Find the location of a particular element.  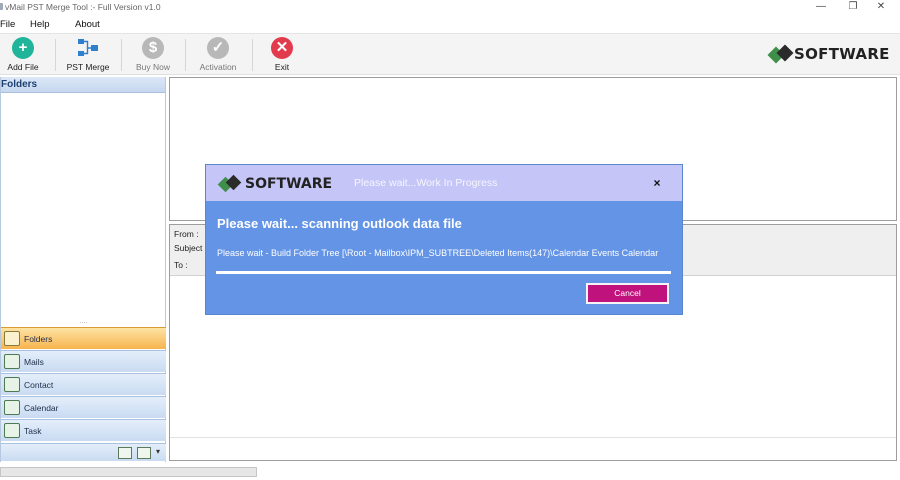

buy-now-label: Buy Now is located at coordinates (152, 67).